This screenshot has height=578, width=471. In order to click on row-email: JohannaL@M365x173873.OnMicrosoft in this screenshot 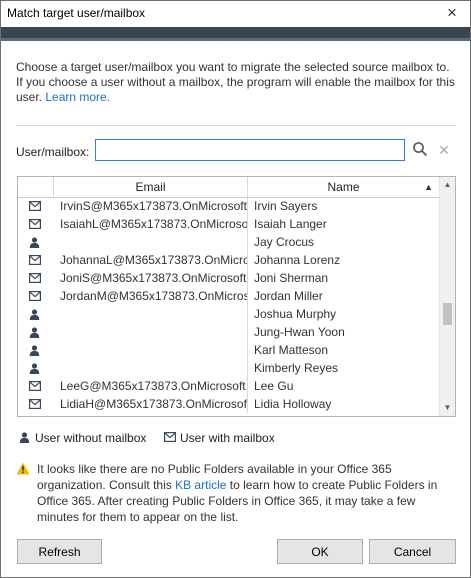, I will do `click(151, 260)`.